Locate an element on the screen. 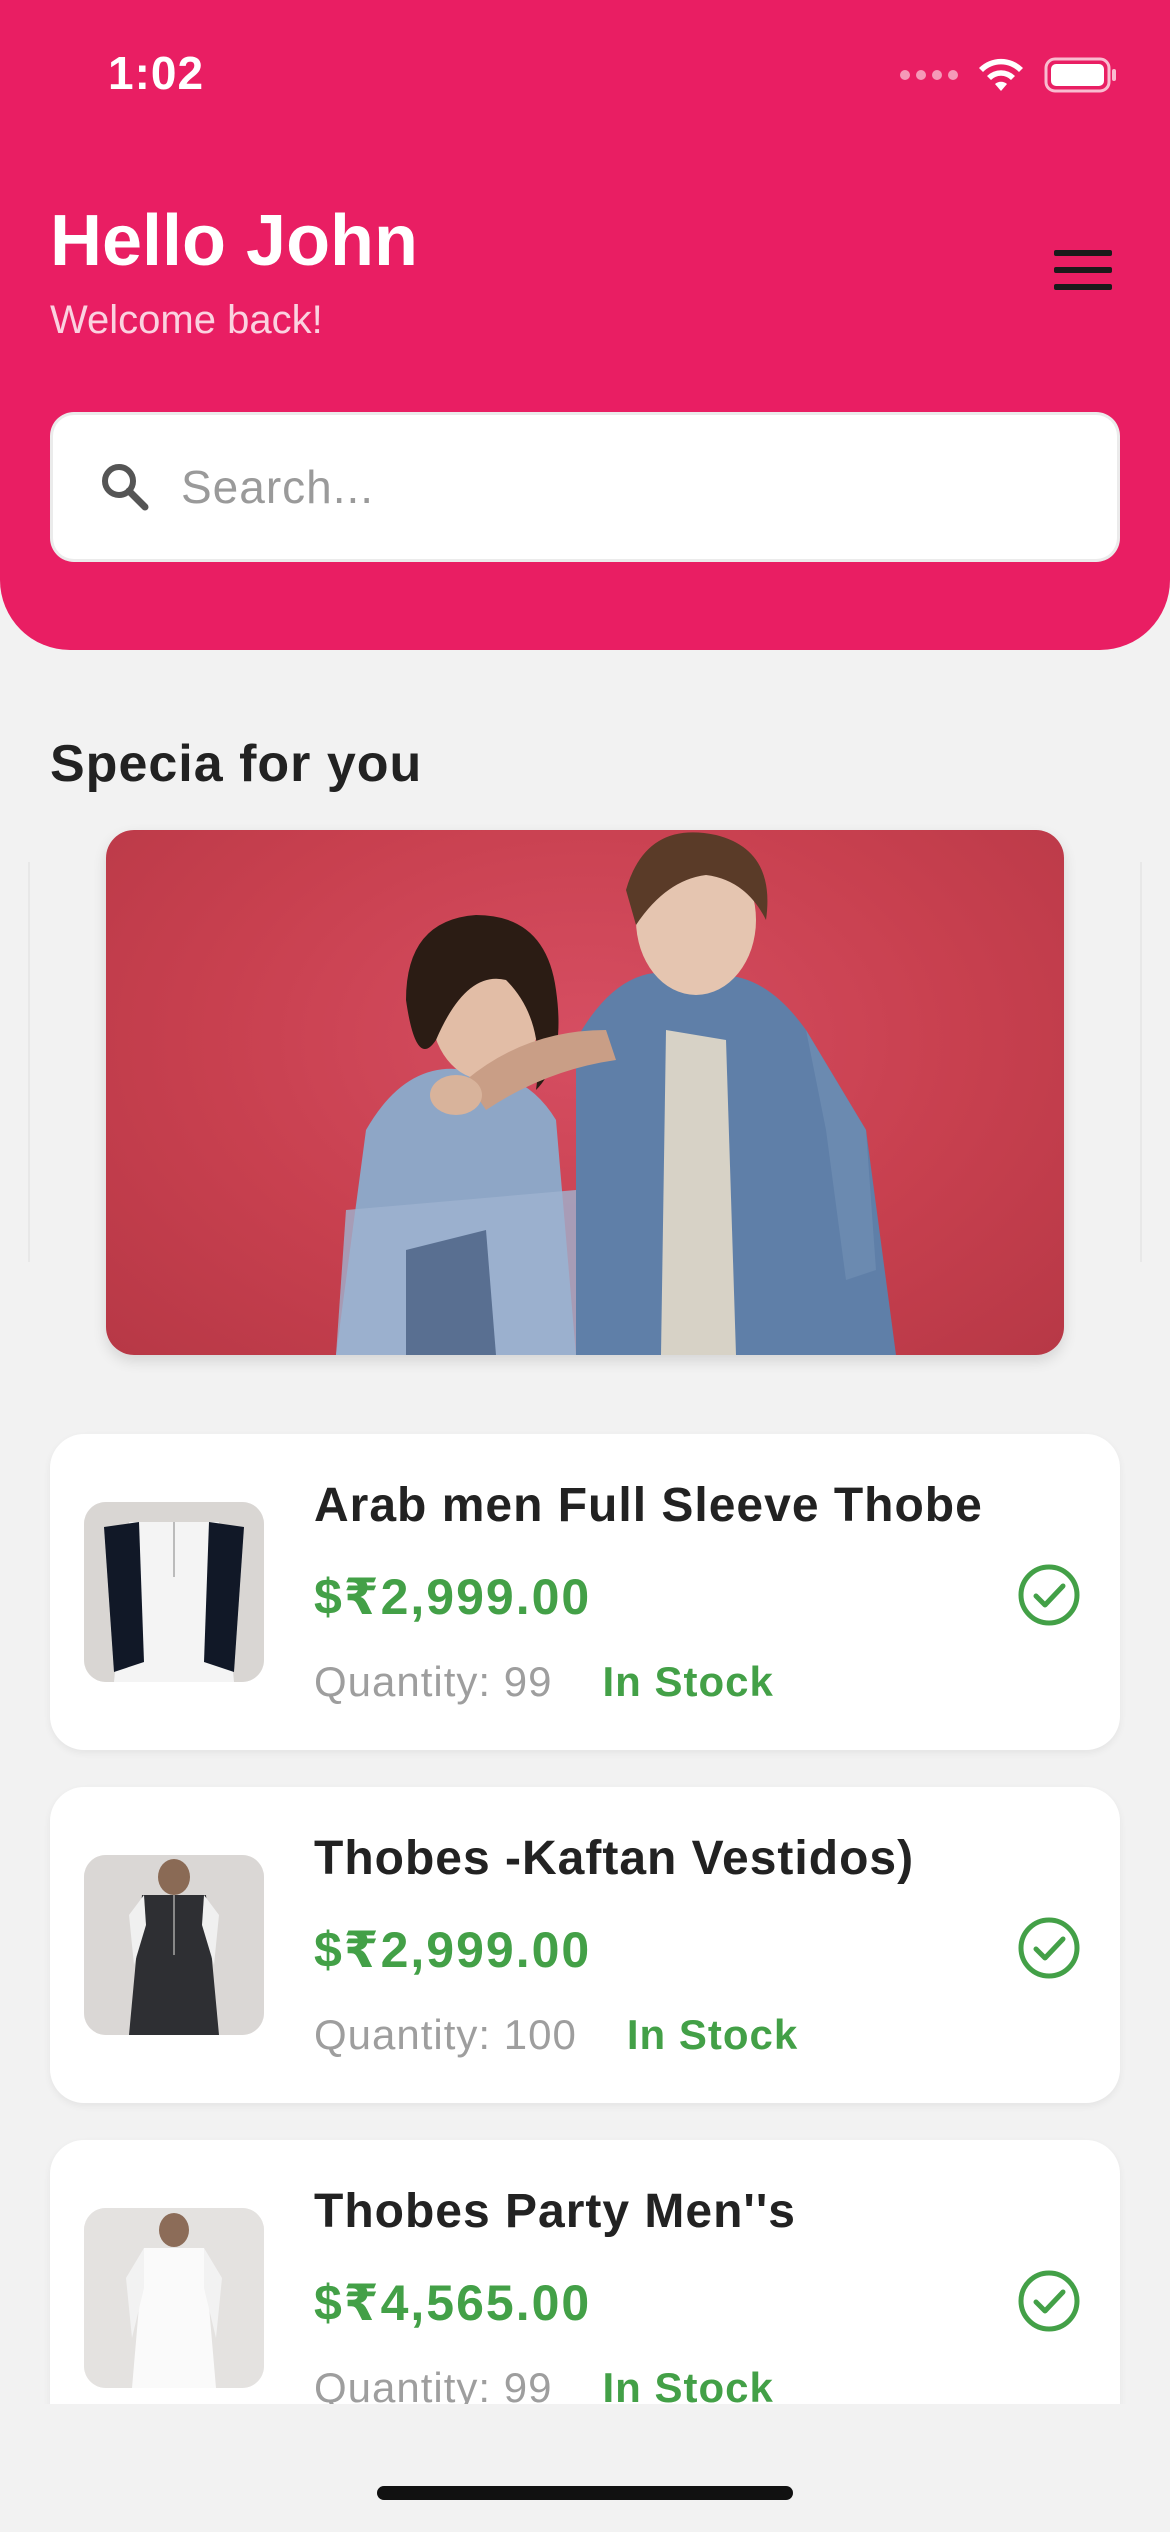  hamburger-menu-icon is located at coordinates (1083, 270).